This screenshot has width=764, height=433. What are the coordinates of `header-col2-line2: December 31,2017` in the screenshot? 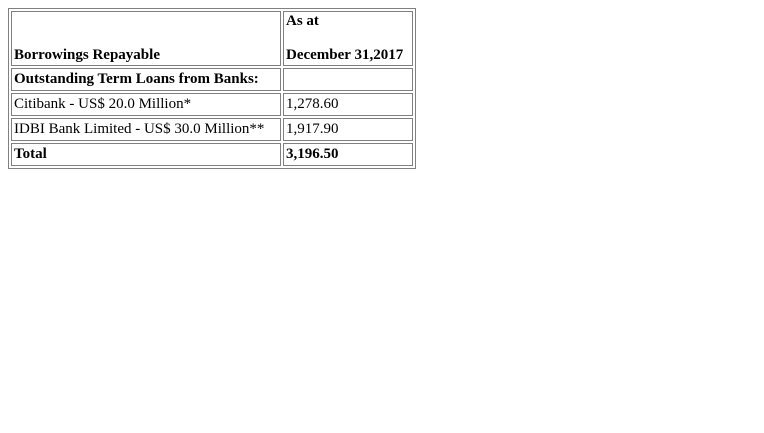 It's located at (345, 55).